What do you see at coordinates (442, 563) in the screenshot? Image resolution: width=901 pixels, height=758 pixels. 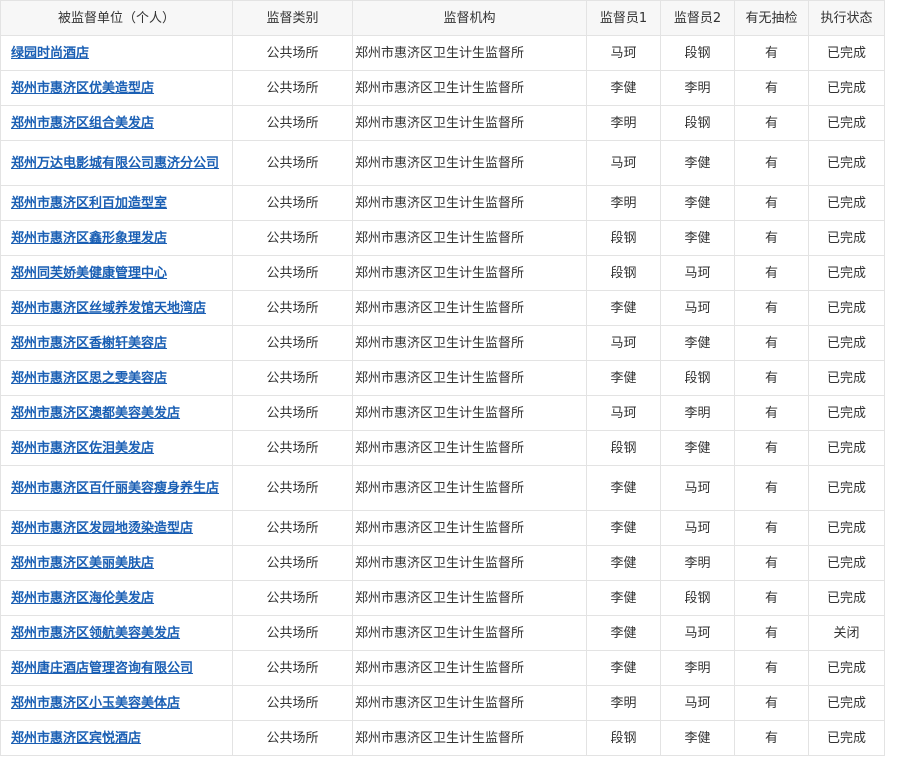 I see `table-row: 郑州市惠济区美丽美肤店 公共场所 郑州市惠济区卫生计生监督所 李健 李明有已完成` at bounding box center [442, 563].